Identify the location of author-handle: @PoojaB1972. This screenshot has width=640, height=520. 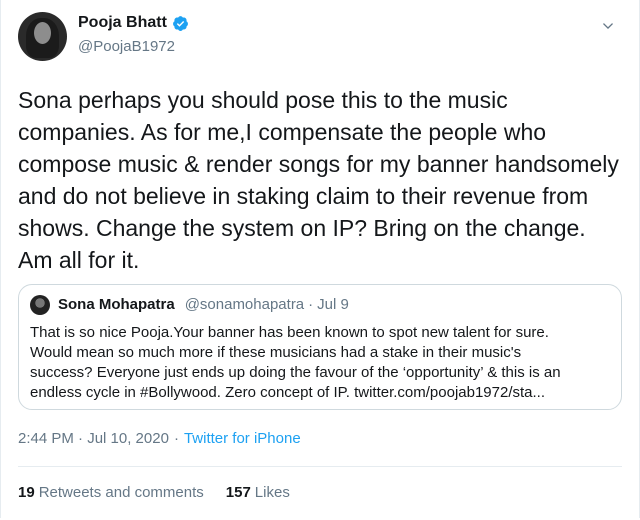
(126, 46).